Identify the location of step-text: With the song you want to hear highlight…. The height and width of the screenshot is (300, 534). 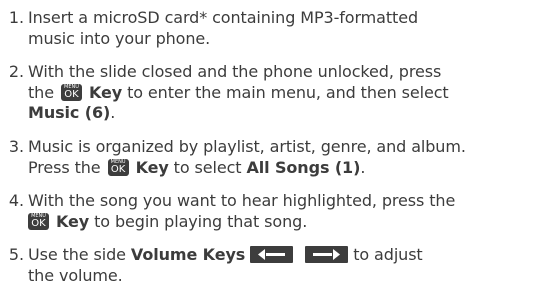
(241, 211).